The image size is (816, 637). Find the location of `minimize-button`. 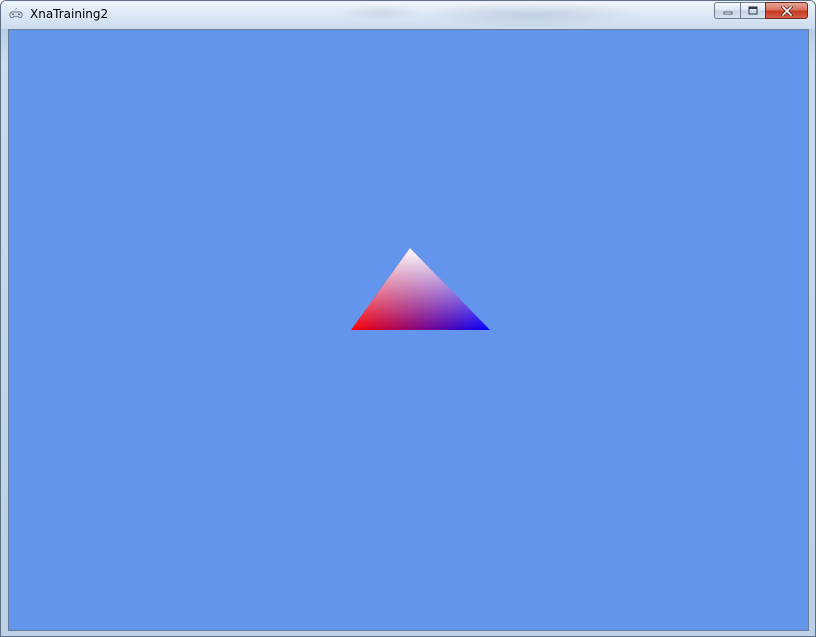

minimize-button is located at coordinates (727, 10).